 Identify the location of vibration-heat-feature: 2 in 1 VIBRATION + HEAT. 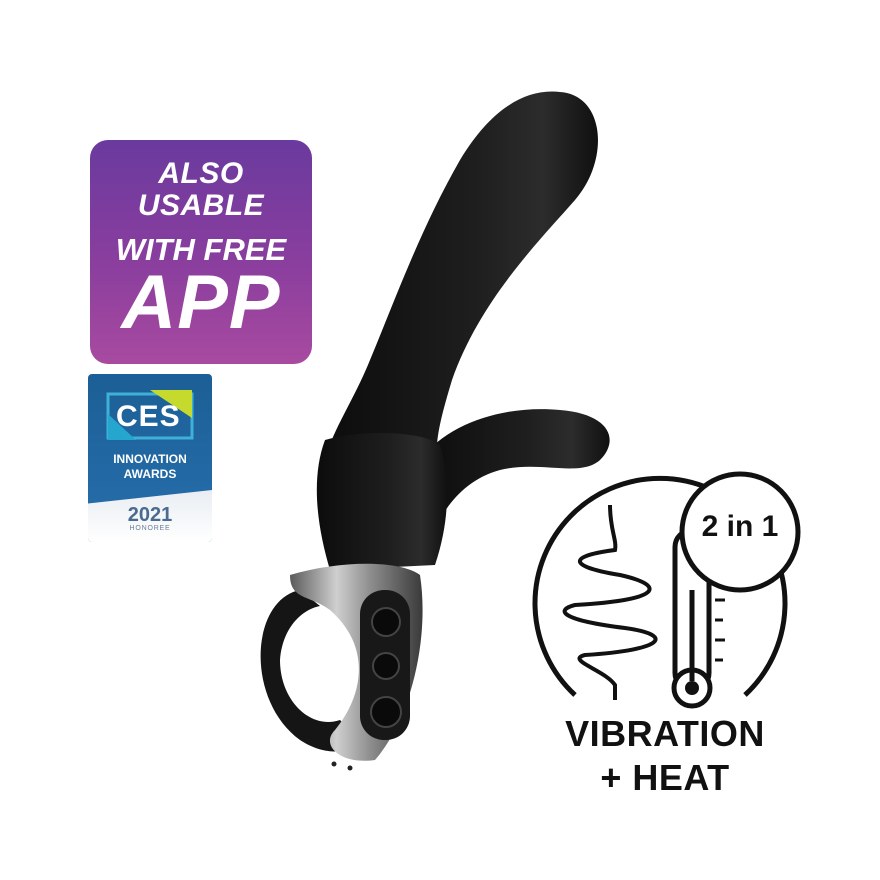
(665, 640).